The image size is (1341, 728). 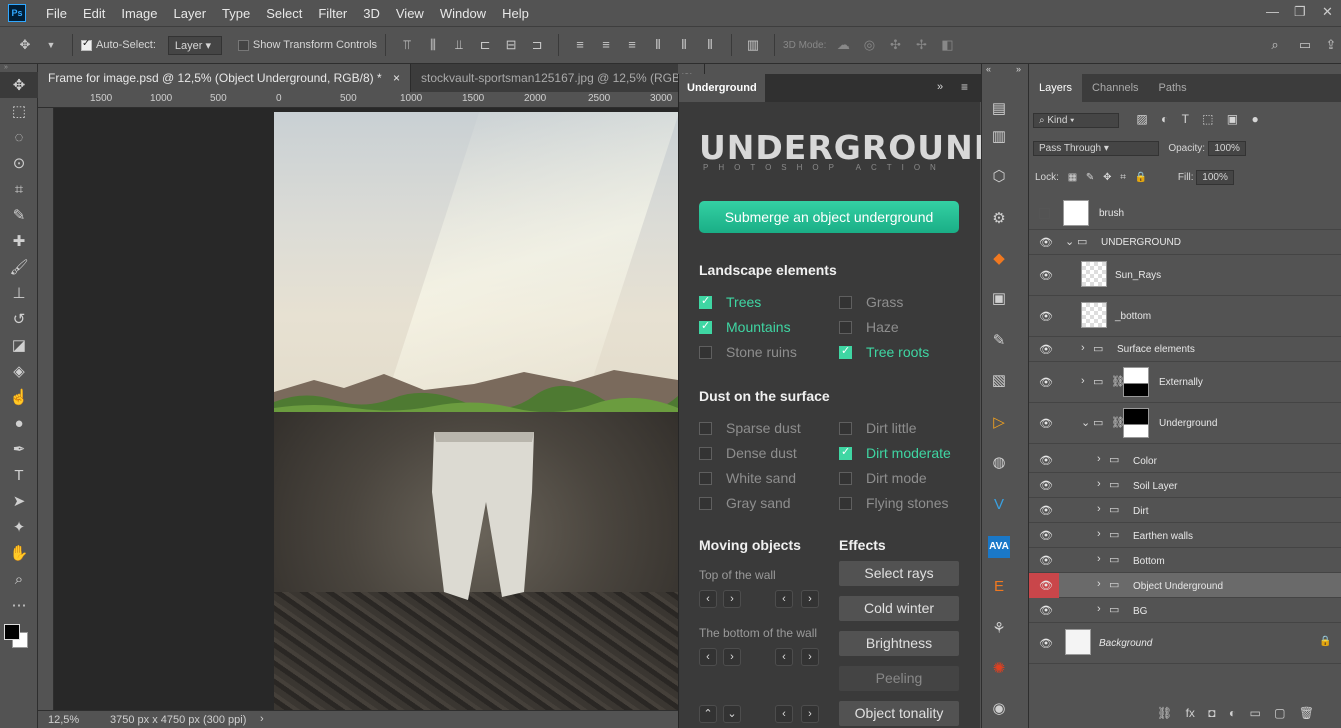 I want to click on distribute-right-icon: ⦀, so click(x=710, y=45).